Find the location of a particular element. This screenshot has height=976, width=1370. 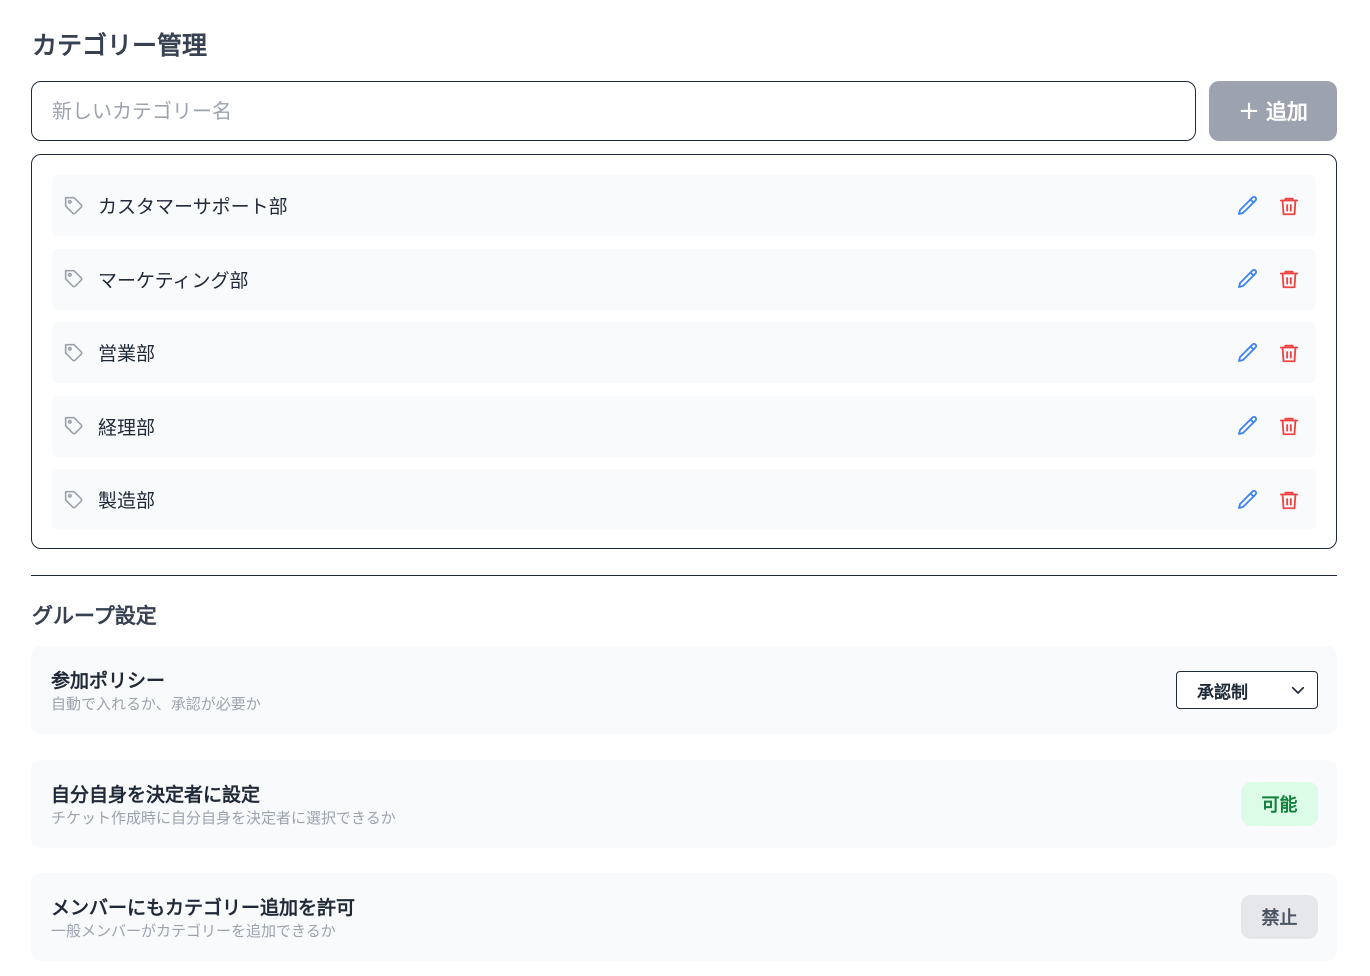

setting-title: 自分自身を決定者に設定 is located at coordinates (156, 795).